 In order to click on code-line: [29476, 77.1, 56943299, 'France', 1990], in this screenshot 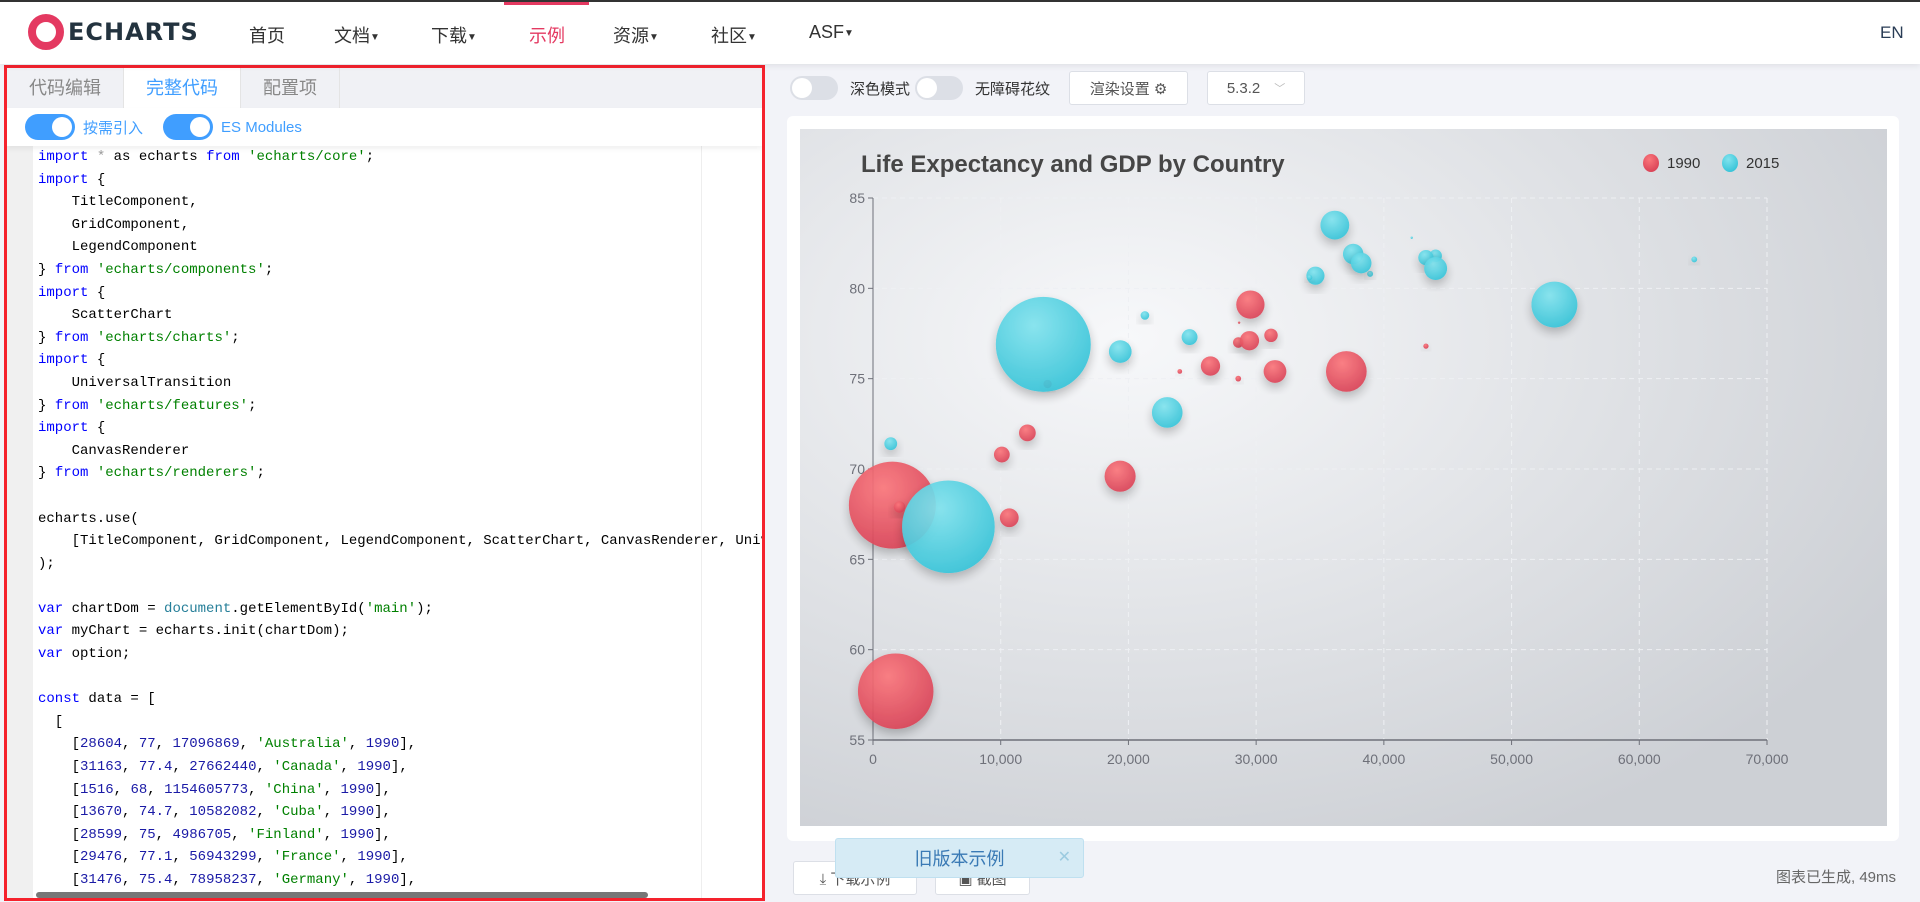, I will do `click(400, 857)`.